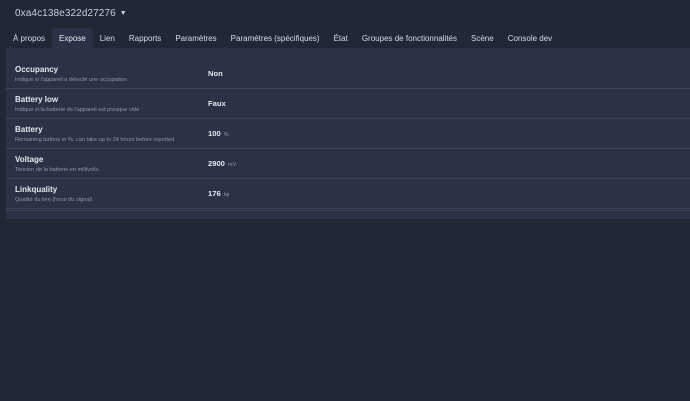  I want to click on expose-value: 100%, so click(218, 133).